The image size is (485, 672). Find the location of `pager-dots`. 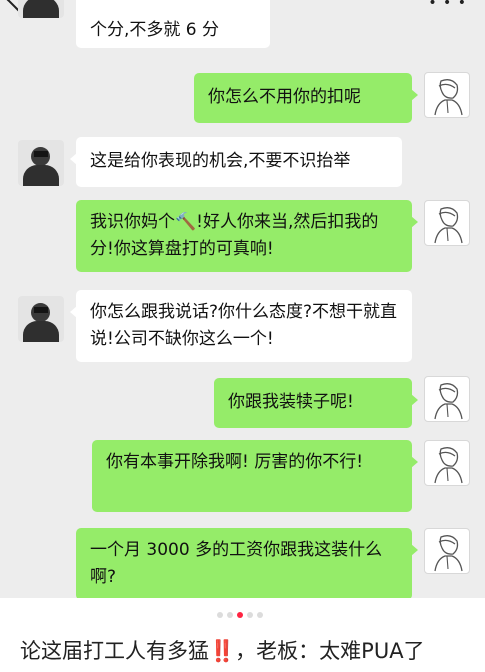

pager-dots is located at coordinates (240, 615).